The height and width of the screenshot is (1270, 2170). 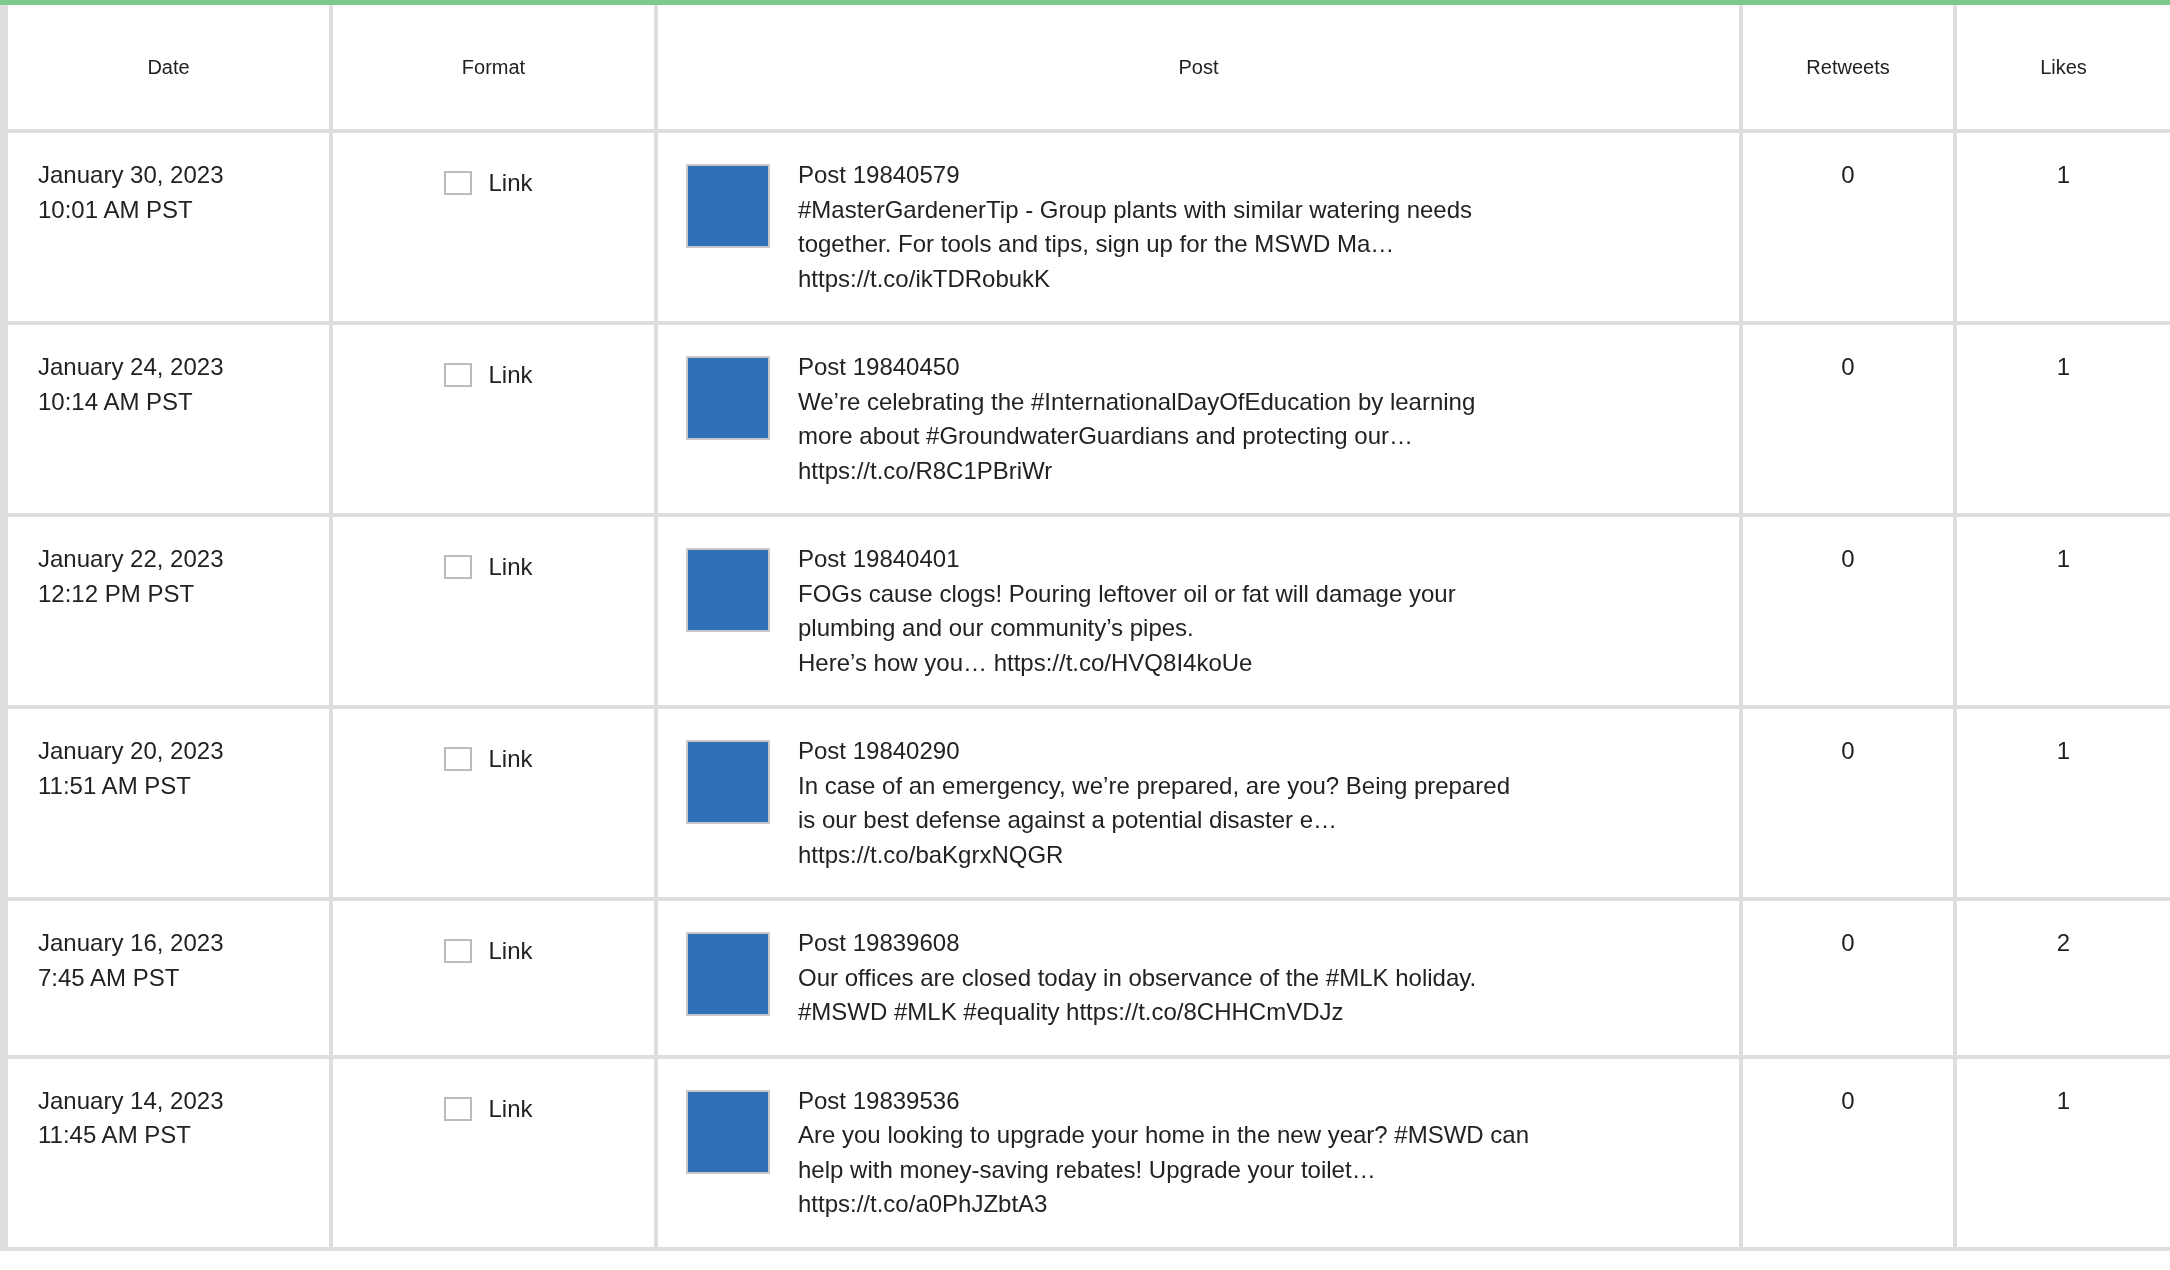 What do you see at coordinates (116, 401) in the screenshot?
I see `post-time: 10:14 AM PST` at bounding box center [116, 401].